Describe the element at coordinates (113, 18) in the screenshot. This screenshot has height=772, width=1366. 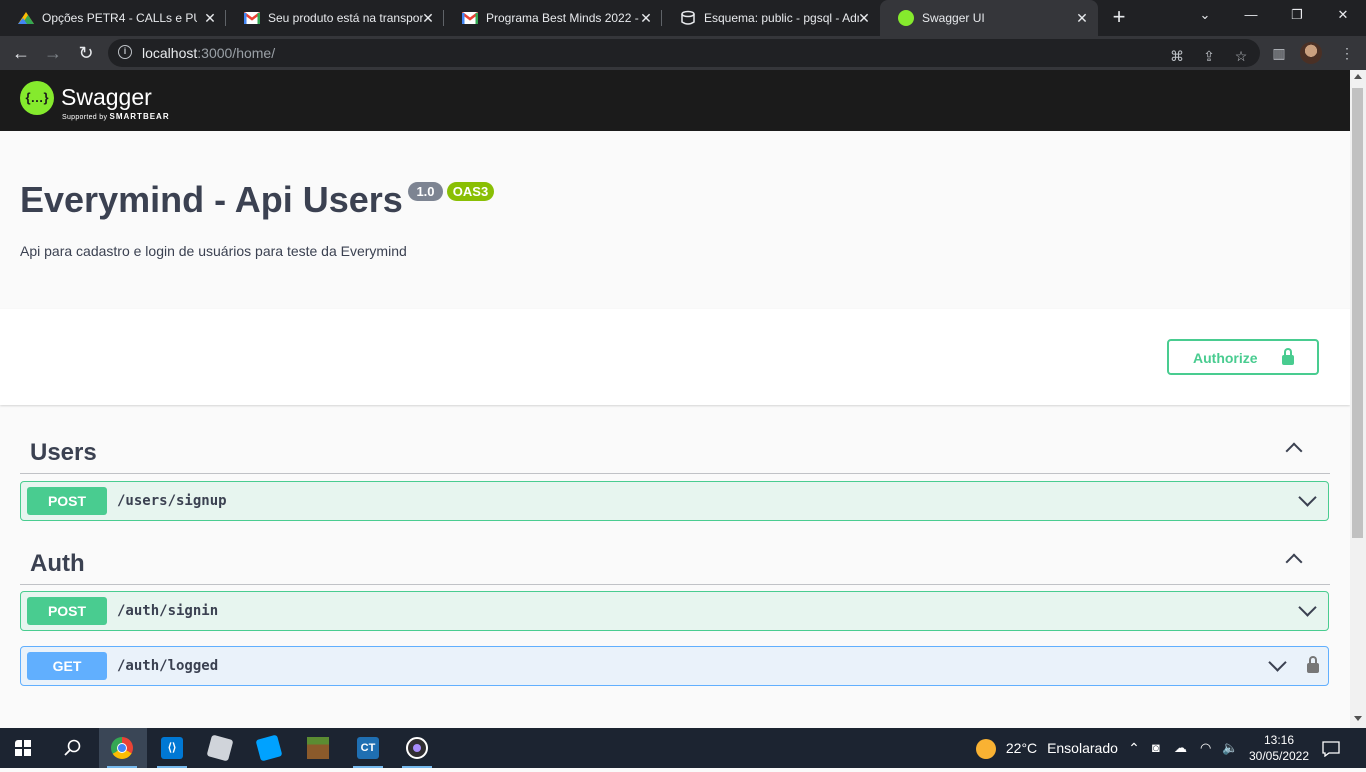
I see `tab-opcoes-petr4: Opções PETR4 - CALLs e PUTs ✕` at that location.